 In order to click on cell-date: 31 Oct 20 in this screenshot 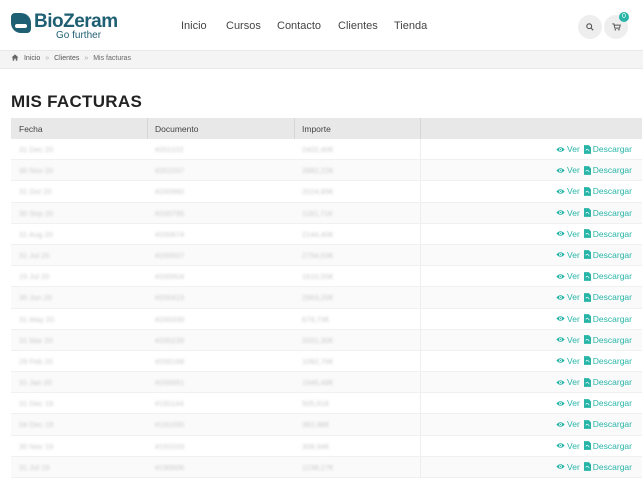, I will do `click(35, 192)`.